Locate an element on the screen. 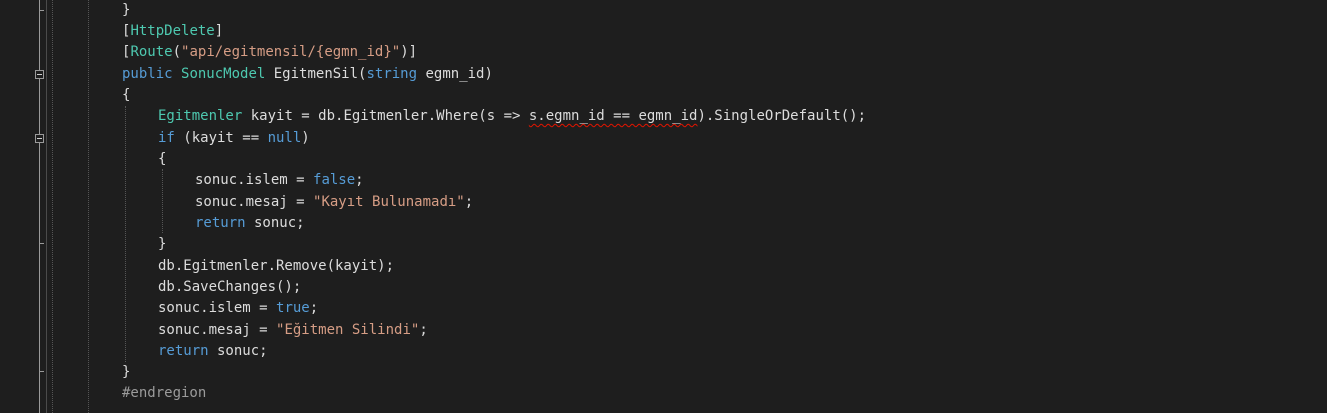 The image size is (1327, 413). keyword: if is located at coordinates (166, 138).